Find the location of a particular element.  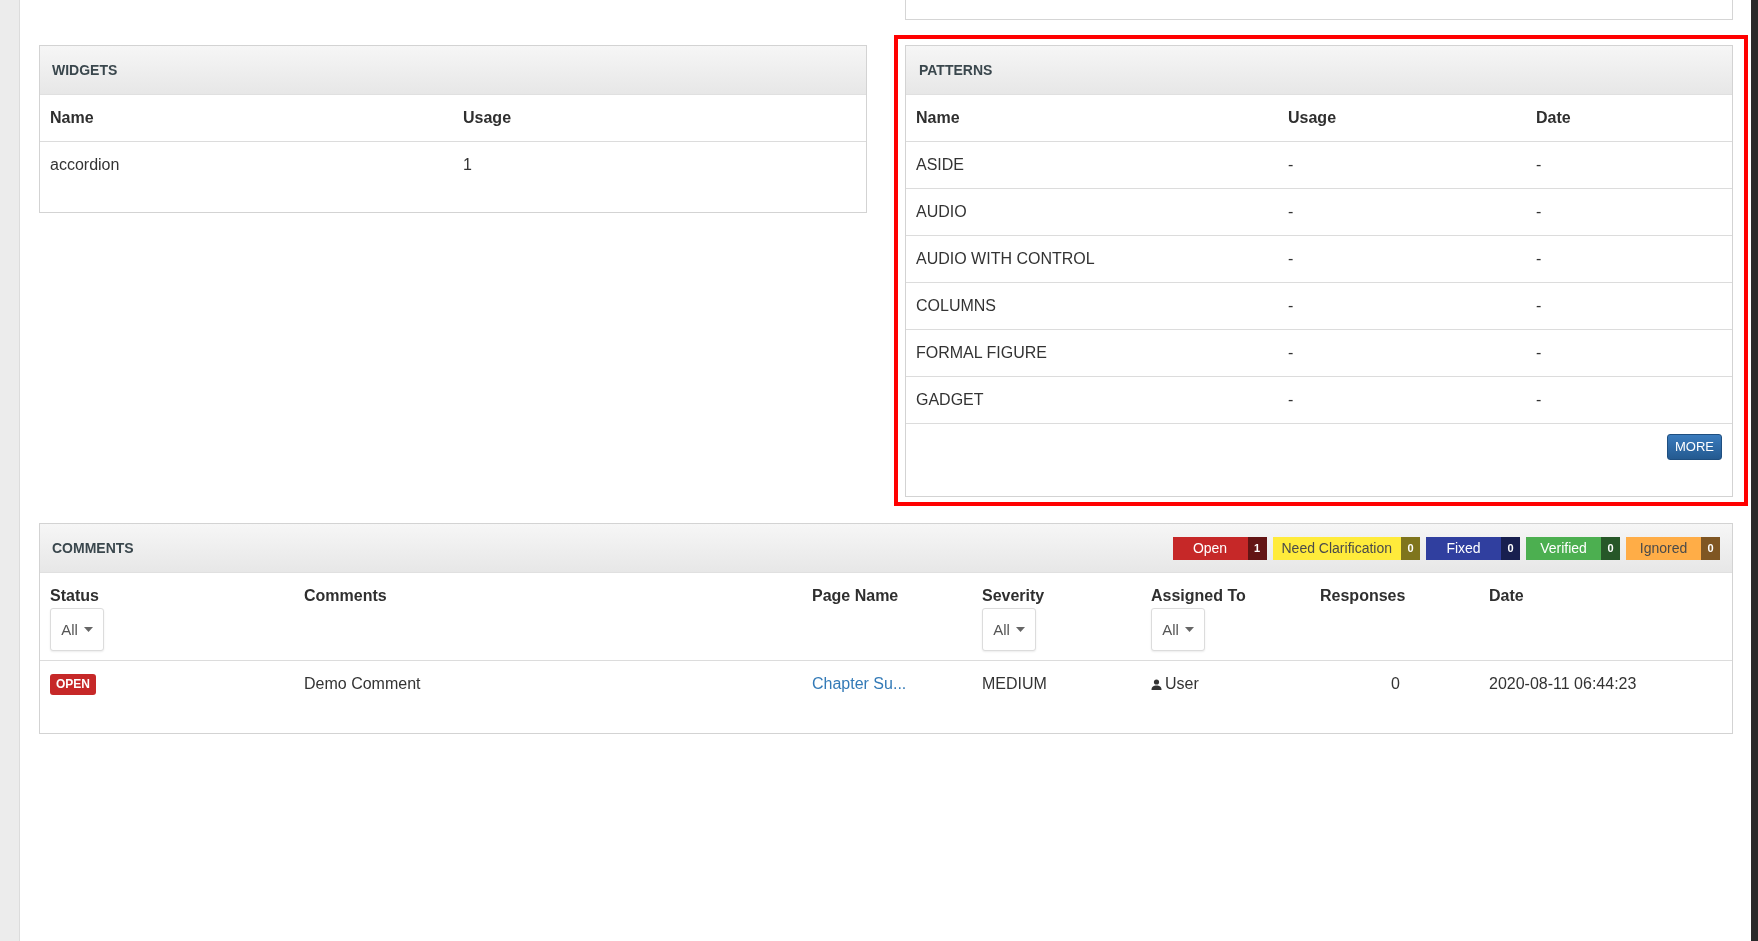

status-badge: OPEN is located at coordinates (73, 685).